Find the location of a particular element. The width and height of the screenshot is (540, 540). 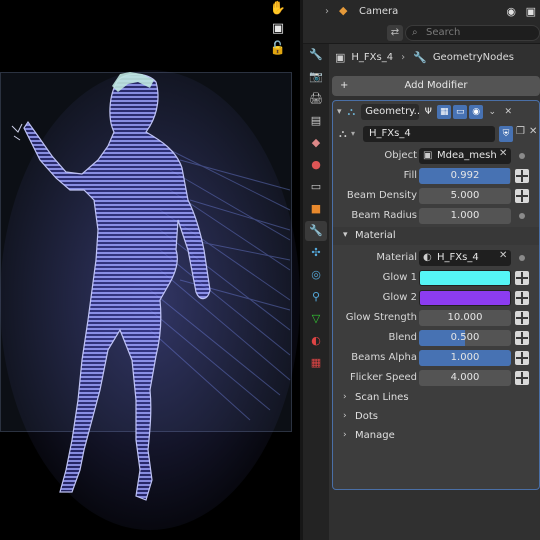

beam-radius-field: 1.000 is located at coordinates (465, 216).